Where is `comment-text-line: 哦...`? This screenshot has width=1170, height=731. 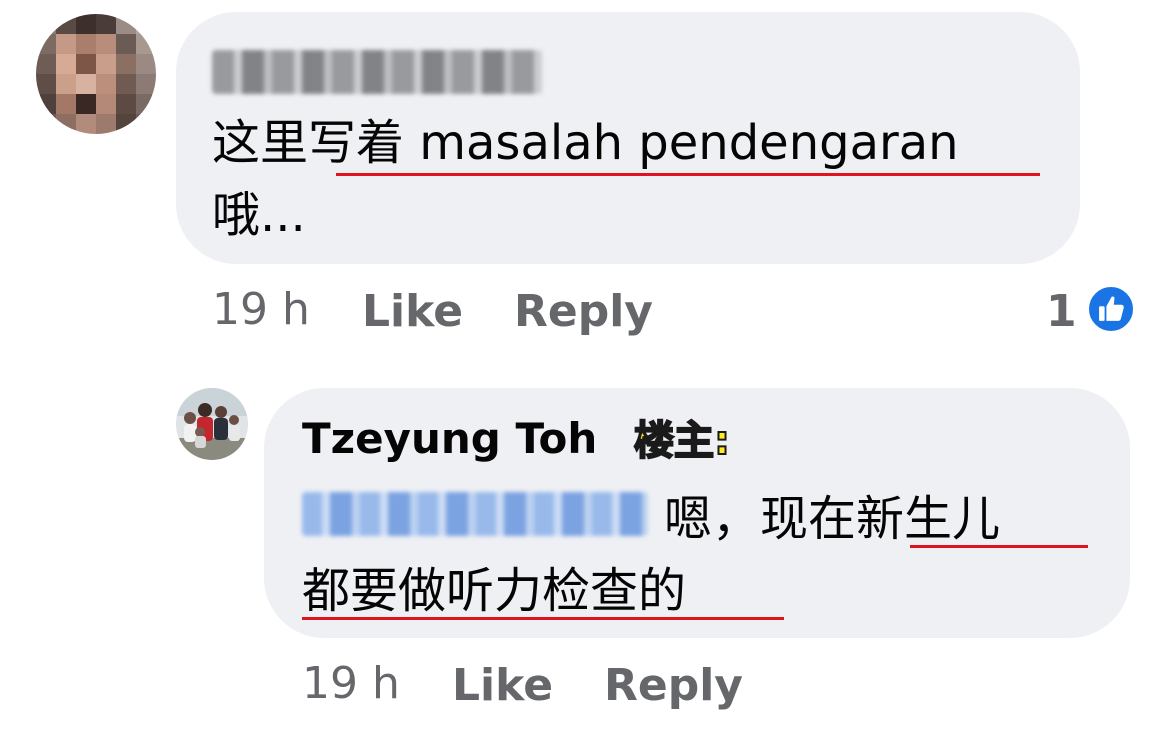
comment-text-line: 哦... is located at coordinates (259, 215).